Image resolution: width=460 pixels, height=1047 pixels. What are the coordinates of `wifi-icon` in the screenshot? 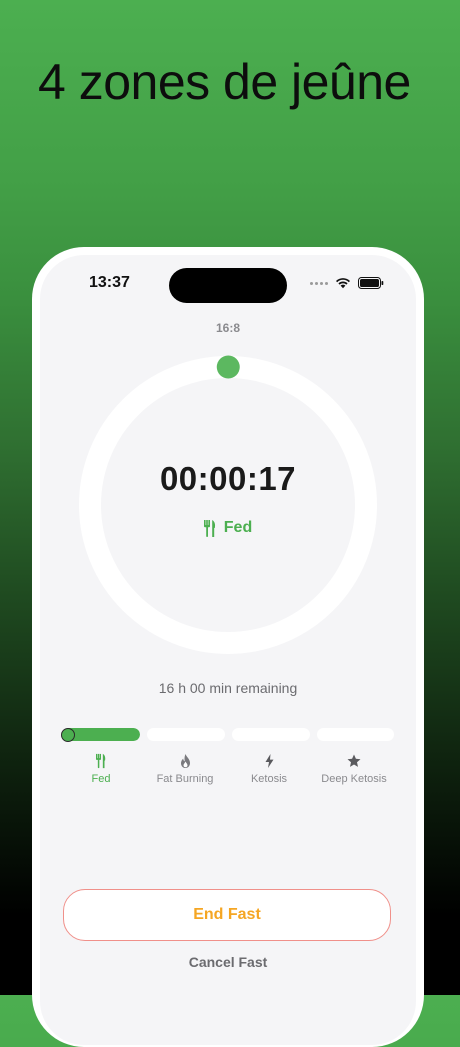 It's located at (343, 283).